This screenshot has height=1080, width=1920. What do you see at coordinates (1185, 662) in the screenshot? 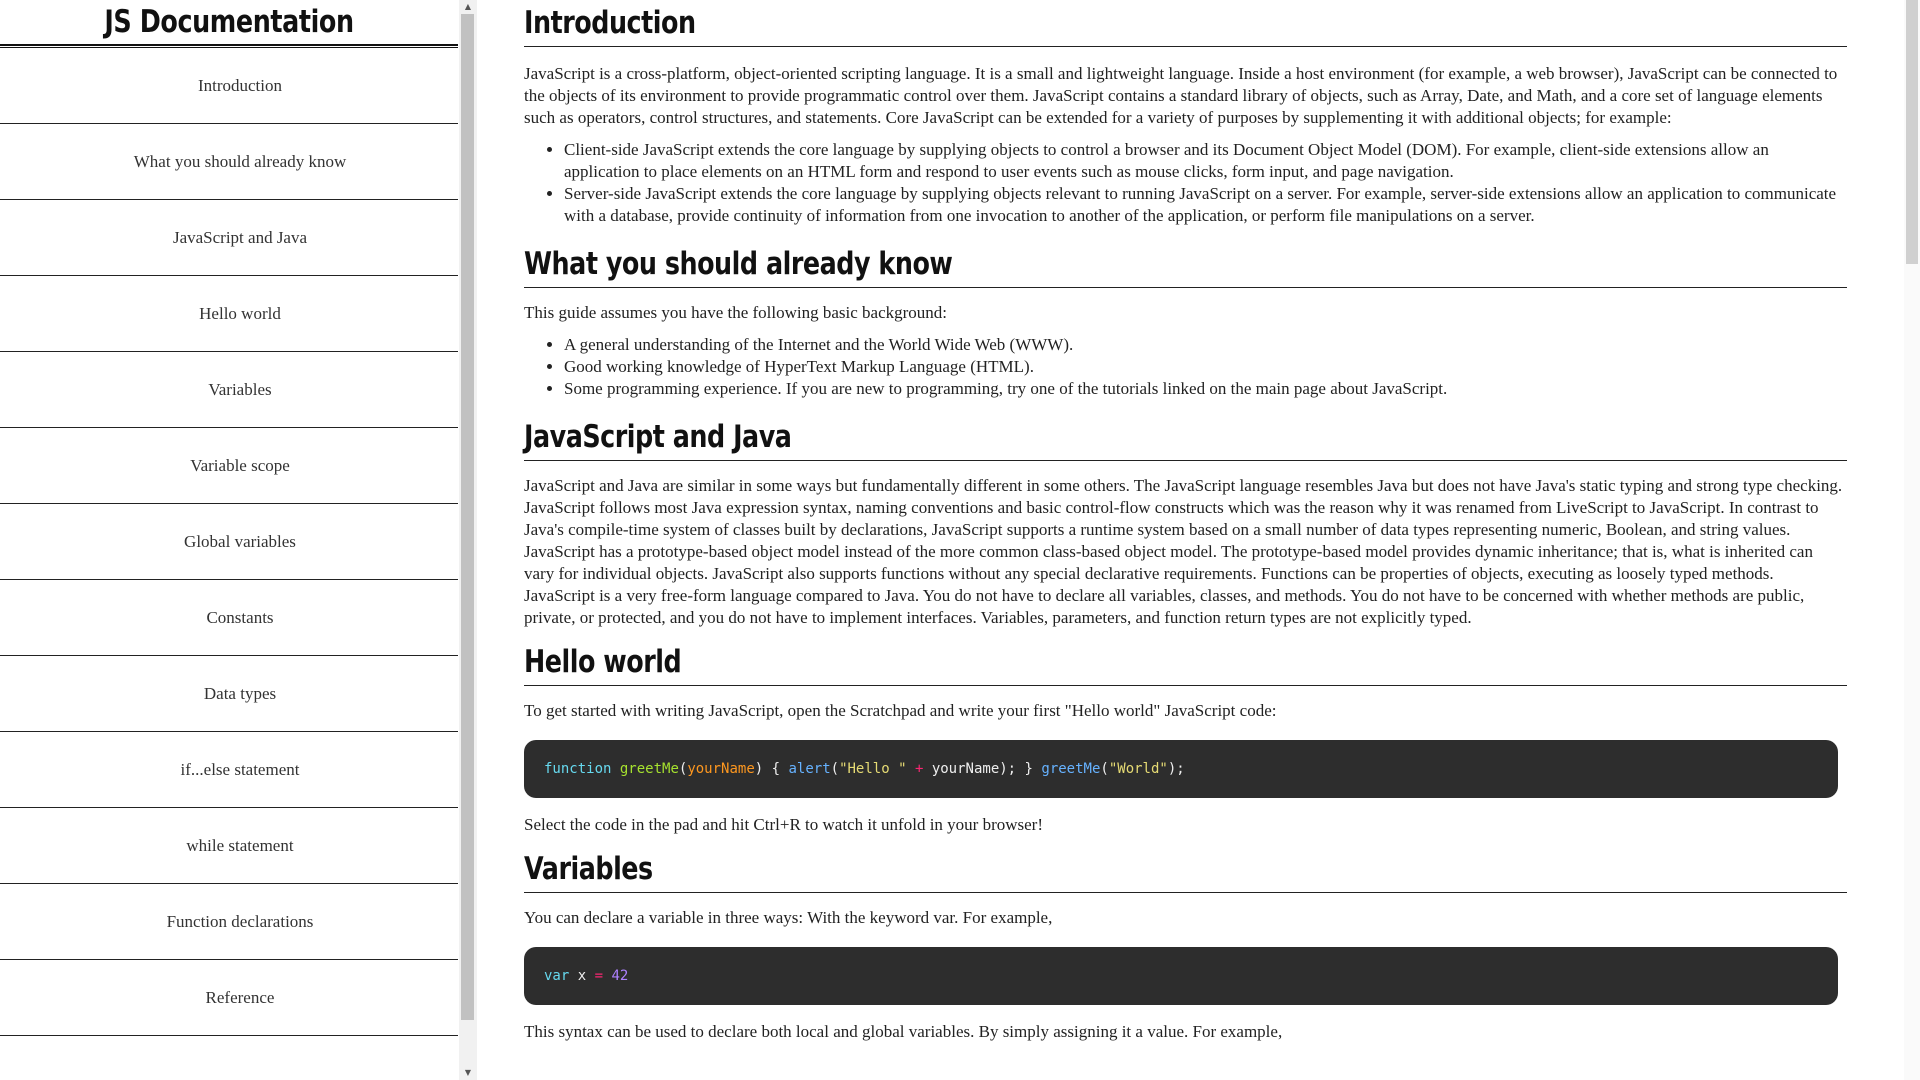
I see `section-title-hello-world: Hello world` at bounding box center [1185, 662].